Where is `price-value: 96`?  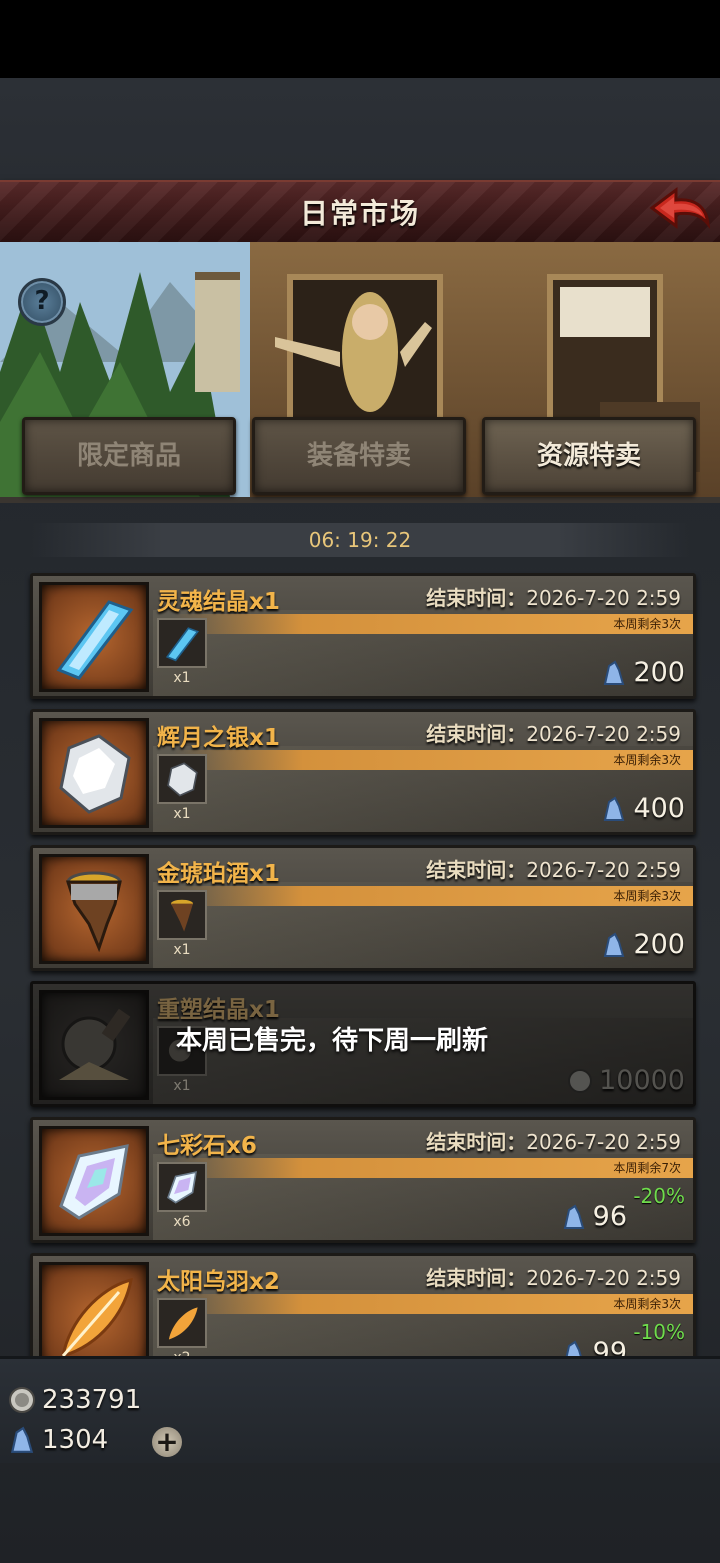 price-value: 96 is located at coordinates (609, 1216).